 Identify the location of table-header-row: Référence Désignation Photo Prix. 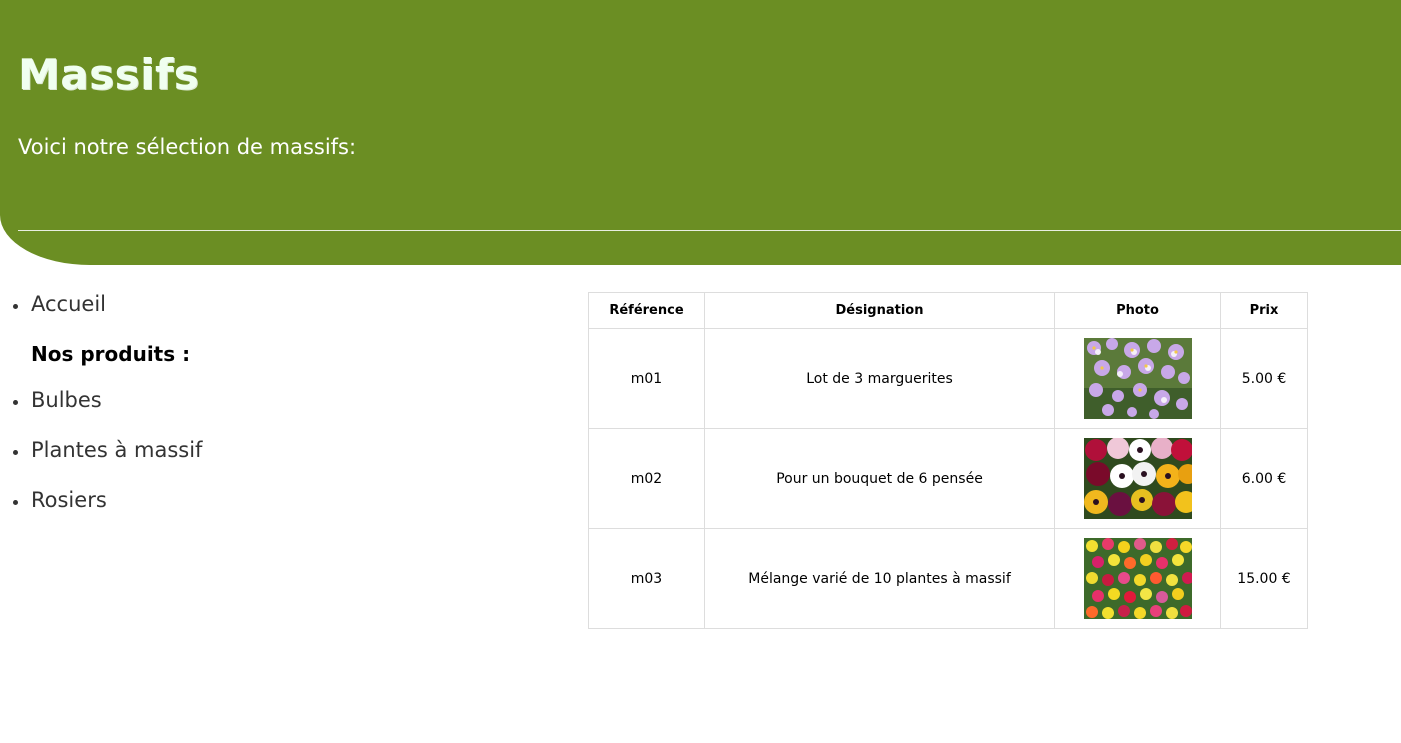
(948, 310).